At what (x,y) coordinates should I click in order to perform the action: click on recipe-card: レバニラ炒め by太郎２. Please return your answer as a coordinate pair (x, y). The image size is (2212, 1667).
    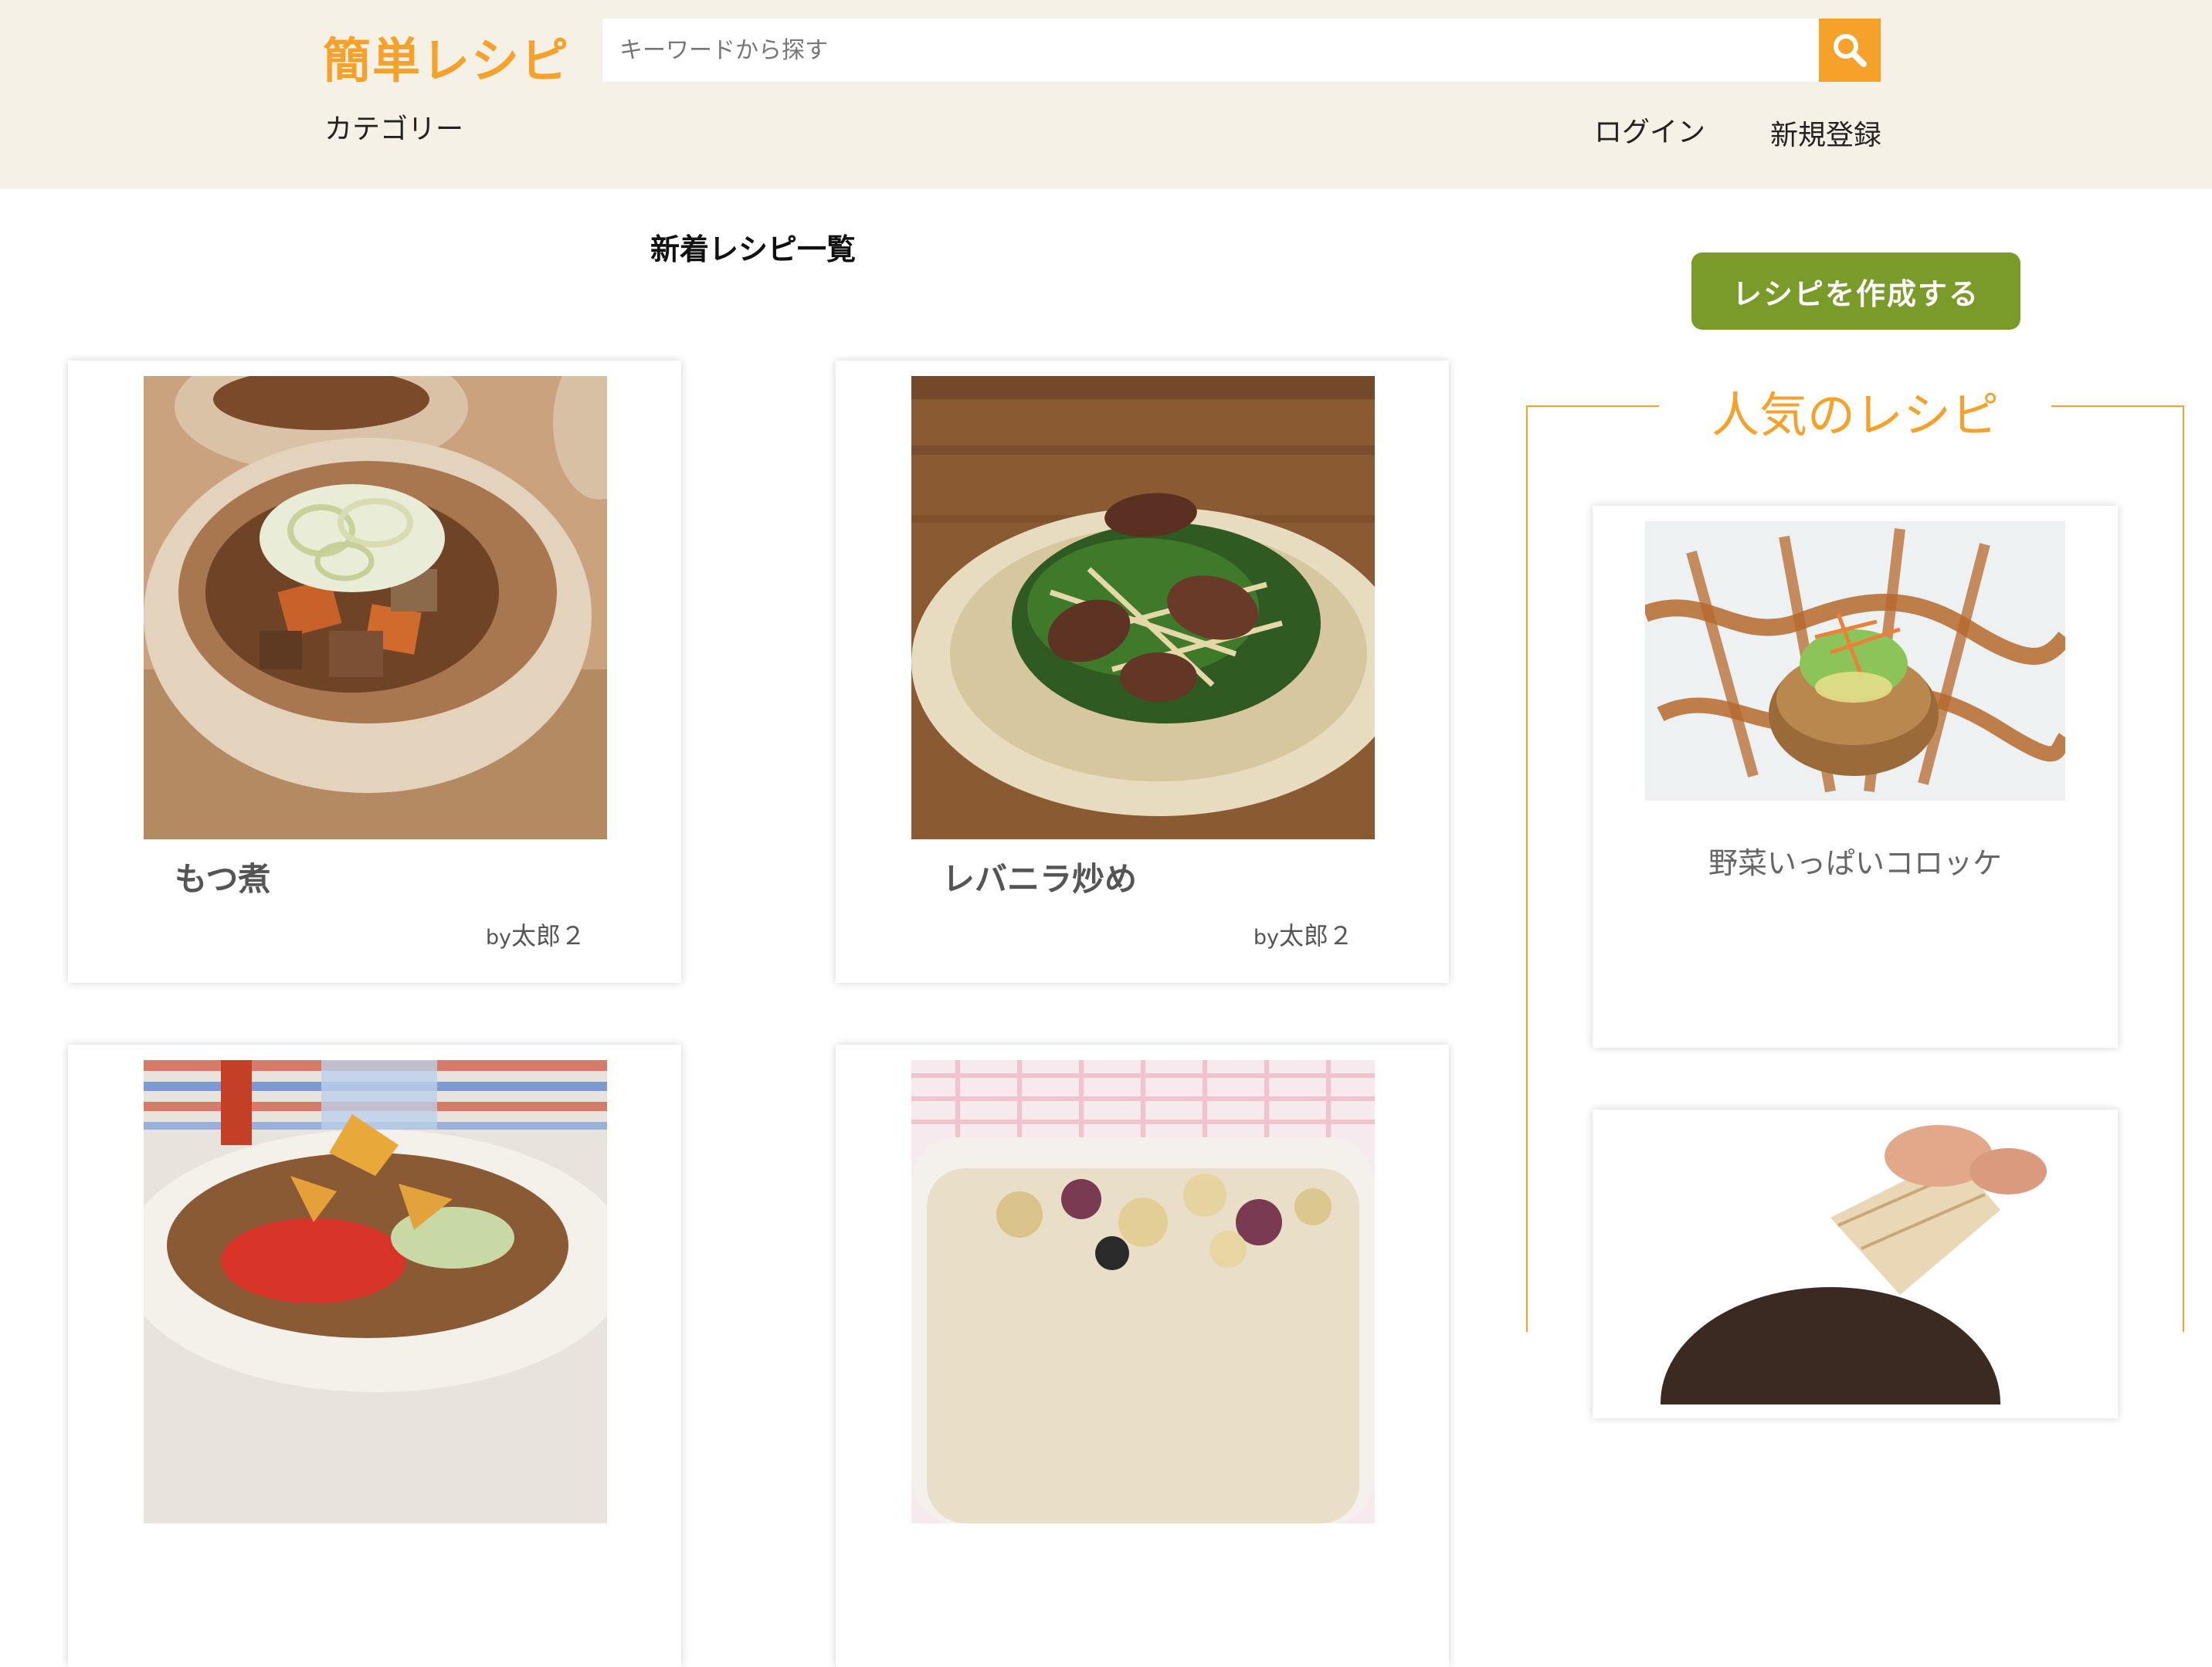
    Looking at the image, I should click on (1142, 672).